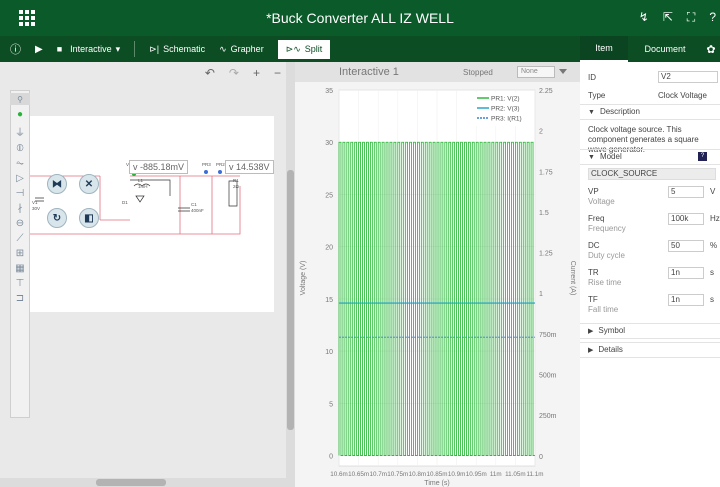 Image resolution: width=720 pixels, height=487 pixels. I want to click on opamp-icon: ⊐, so click(20, 298).